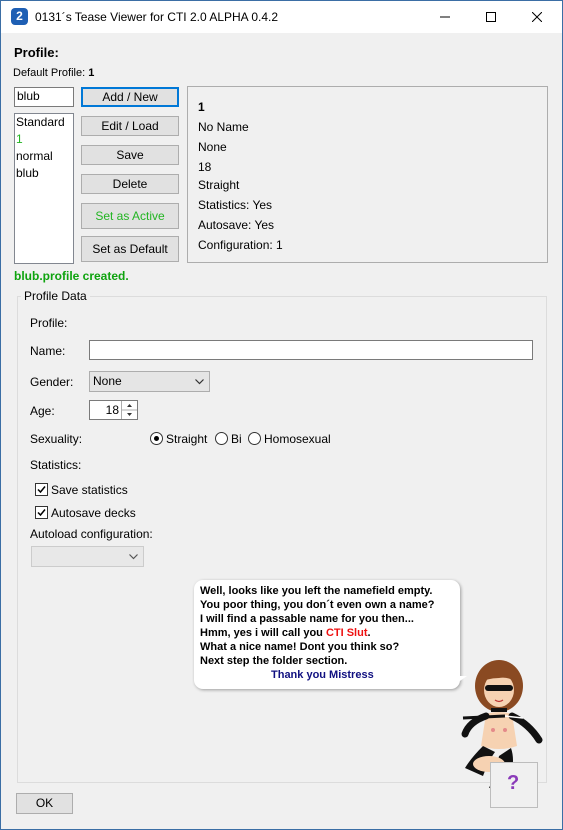 This screenshot has width=563, height=830. What do you see at coordinates (263, 633) in the screenshot?
I see `bubble-line-4-prefix: Hmm, yes i will call you` at bounding box center [263, 633].